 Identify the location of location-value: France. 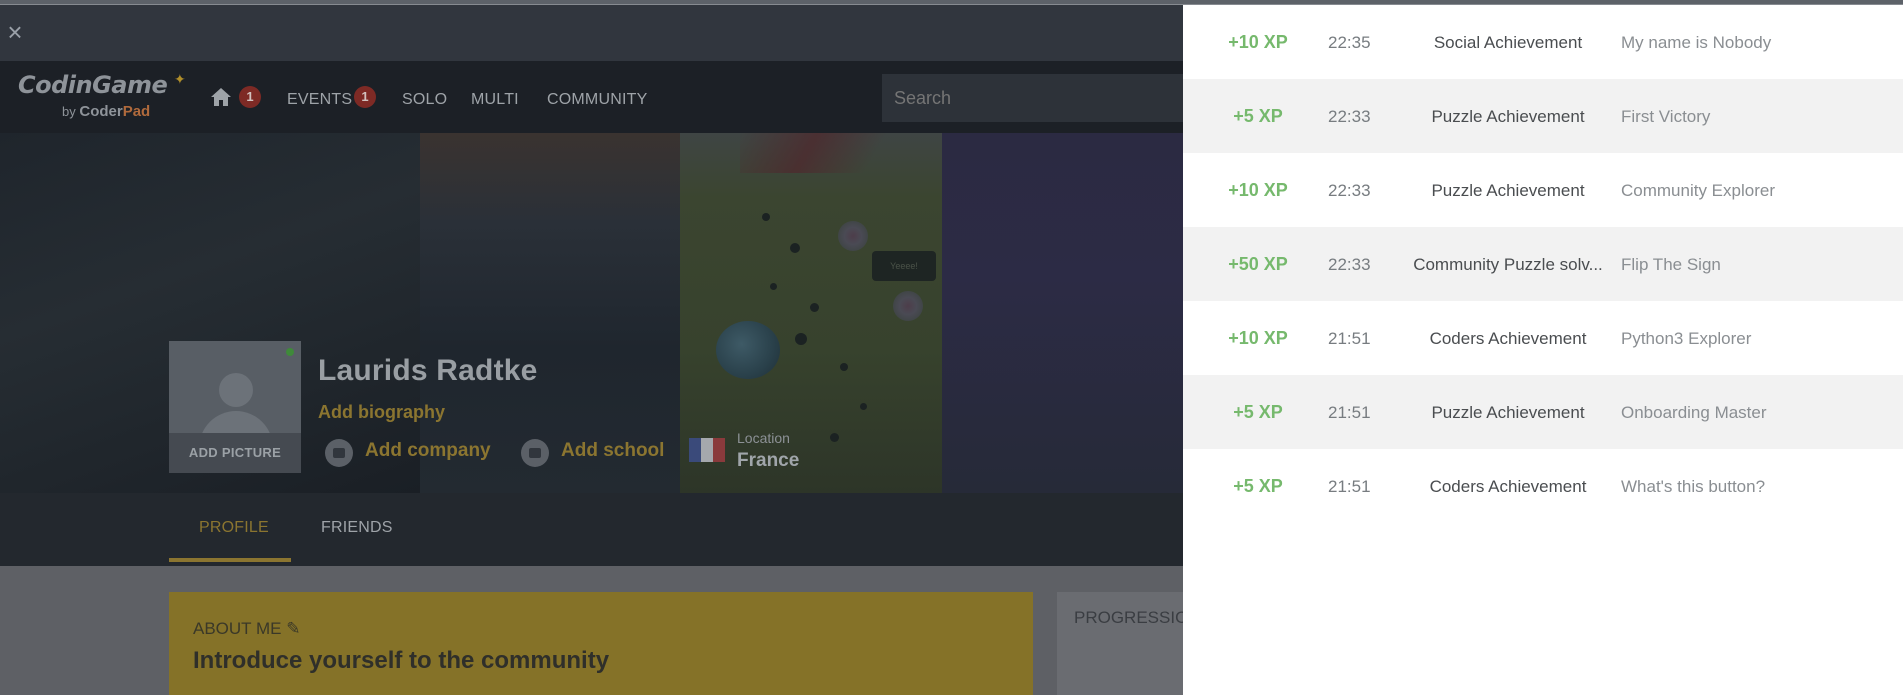
(768, 460).